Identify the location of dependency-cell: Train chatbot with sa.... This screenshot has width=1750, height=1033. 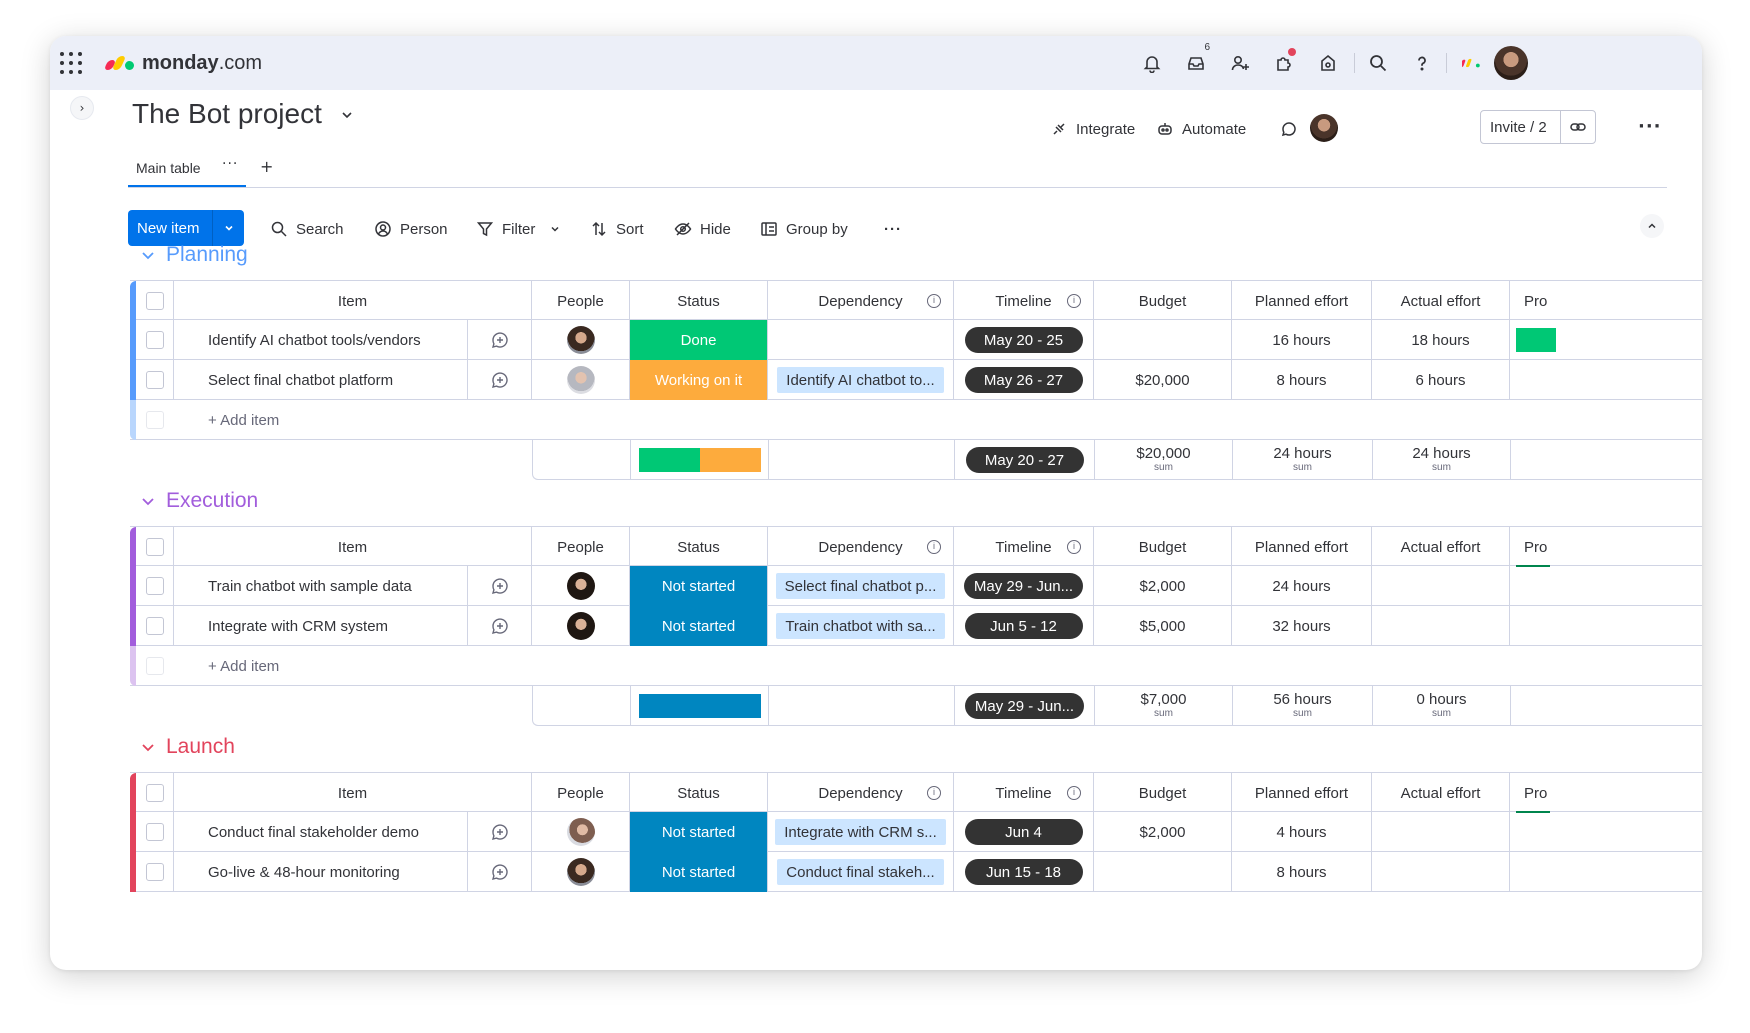
(861, 626).